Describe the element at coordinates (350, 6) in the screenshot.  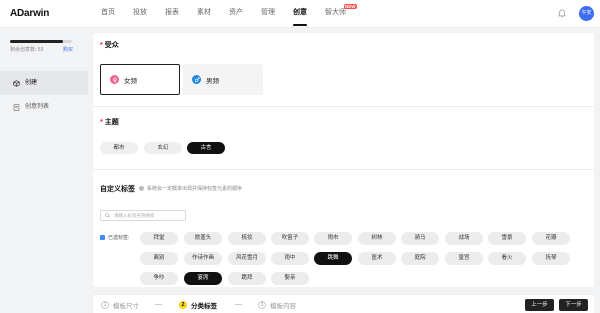
I see `new-badge: NEW` at that location.